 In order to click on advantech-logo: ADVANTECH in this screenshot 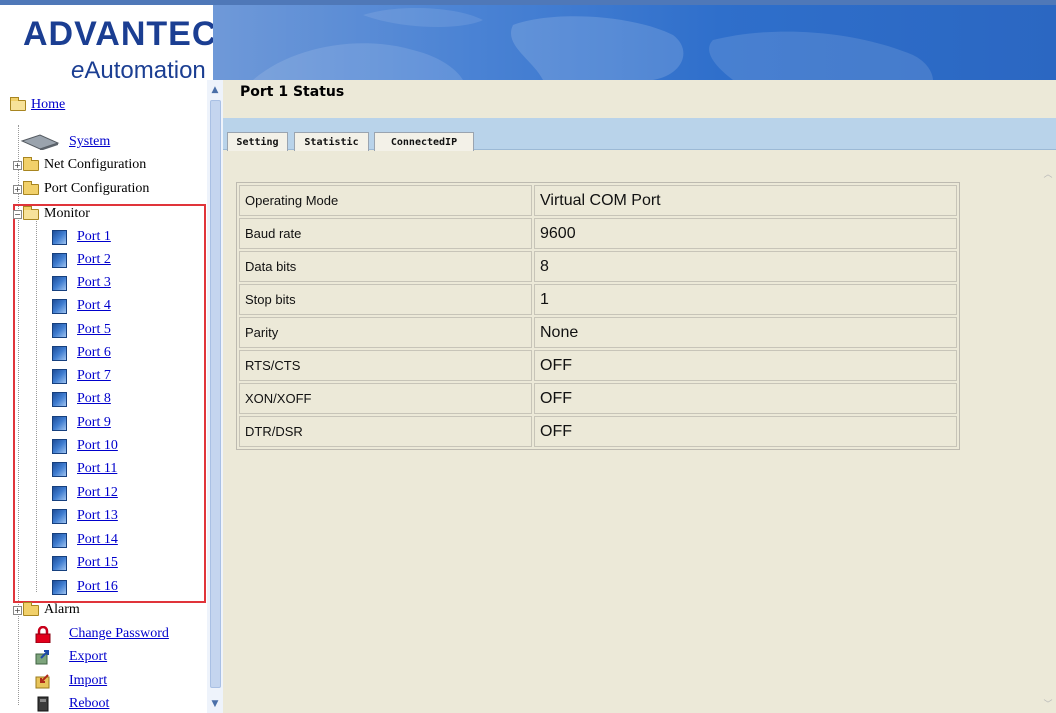, I will do `click(133, 34)`.